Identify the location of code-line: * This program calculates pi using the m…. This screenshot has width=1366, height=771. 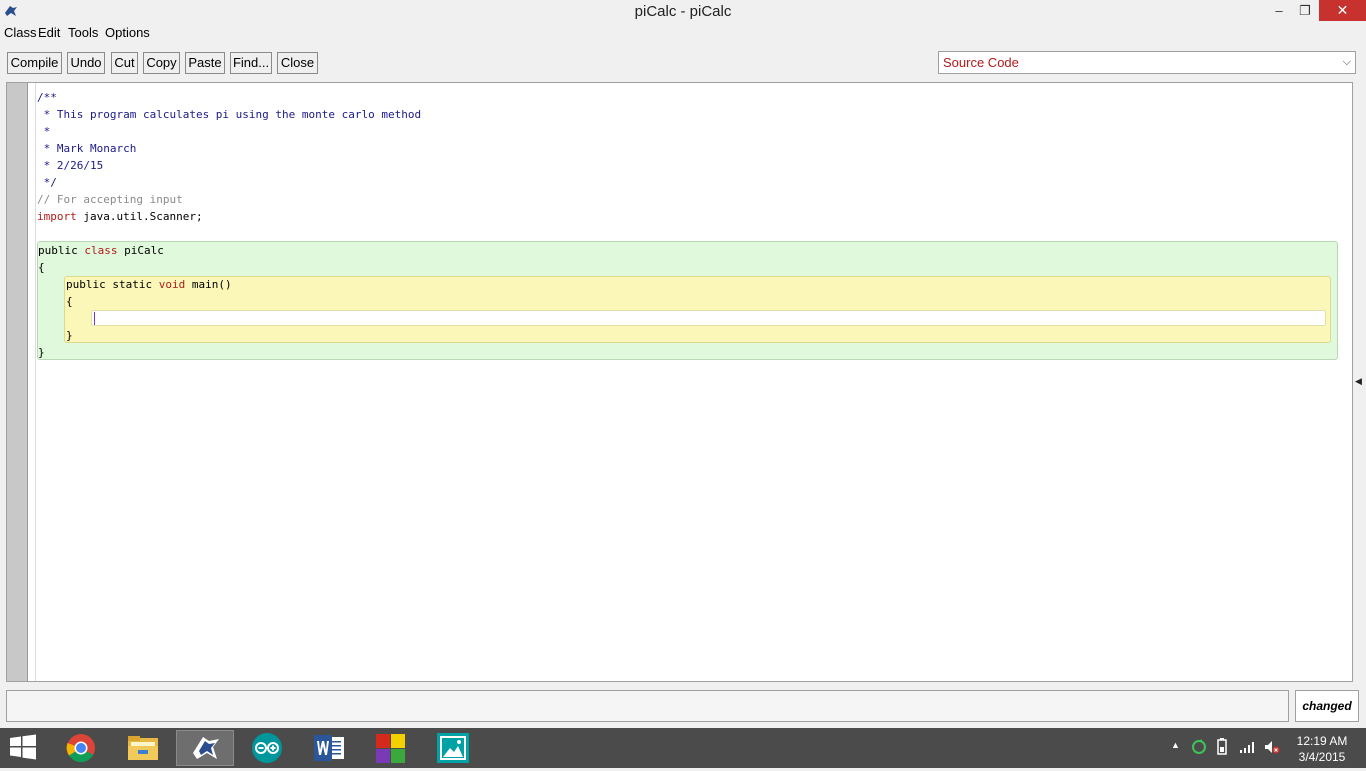
(229, 114).